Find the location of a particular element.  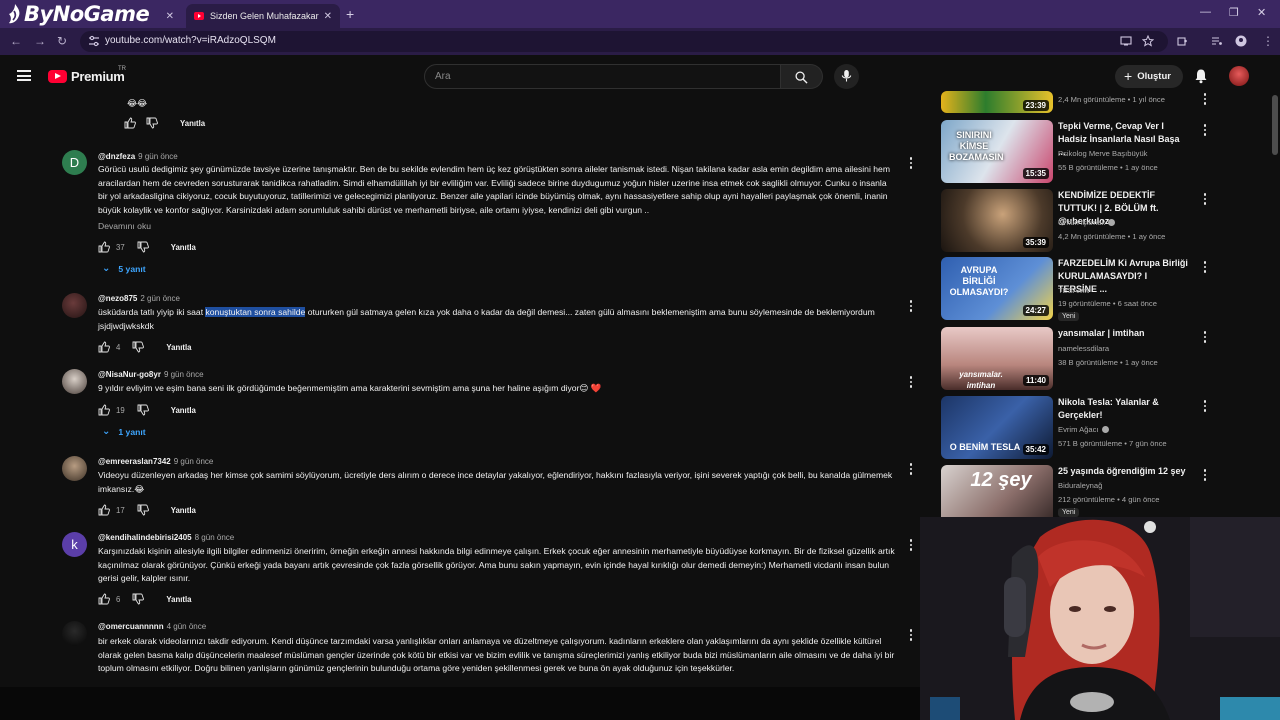

author-handle: @nezo875 is located at coordinates (117, 298).